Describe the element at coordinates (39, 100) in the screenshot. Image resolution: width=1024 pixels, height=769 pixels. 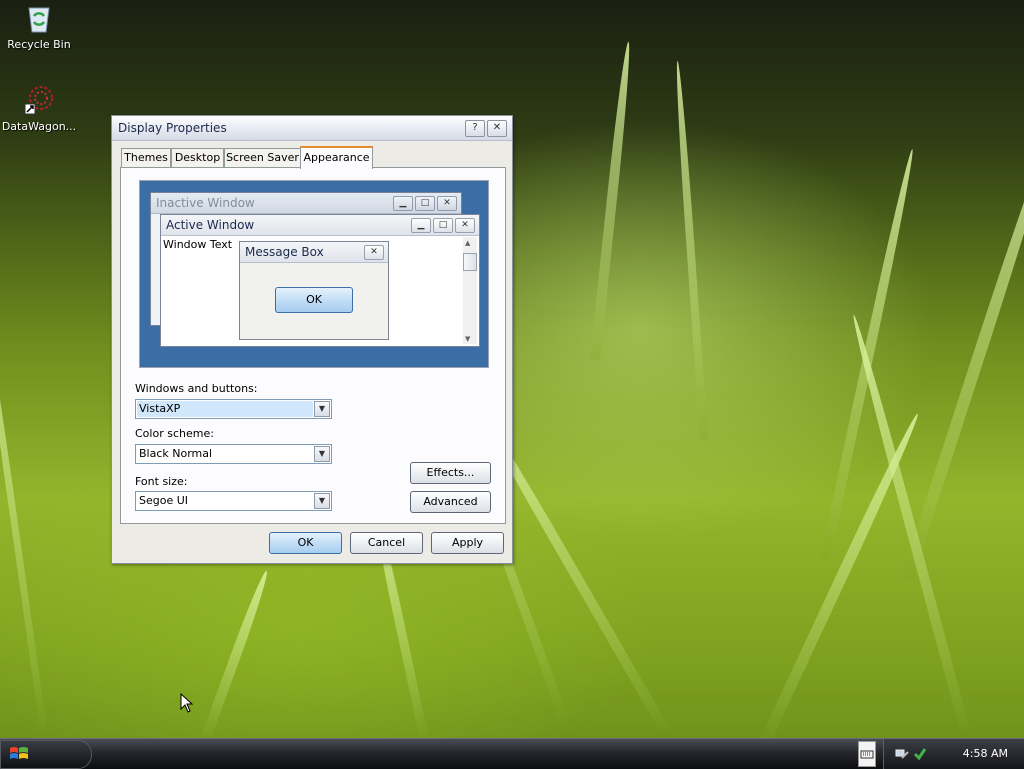
I see `datawagon-app-icon` at that location.